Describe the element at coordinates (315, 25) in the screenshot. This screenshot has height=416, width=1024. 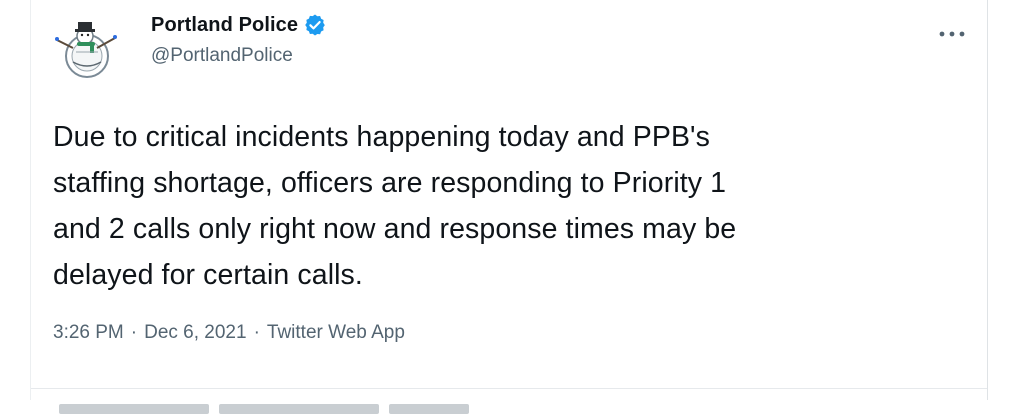
I see `verified-badge-icon` at that location.